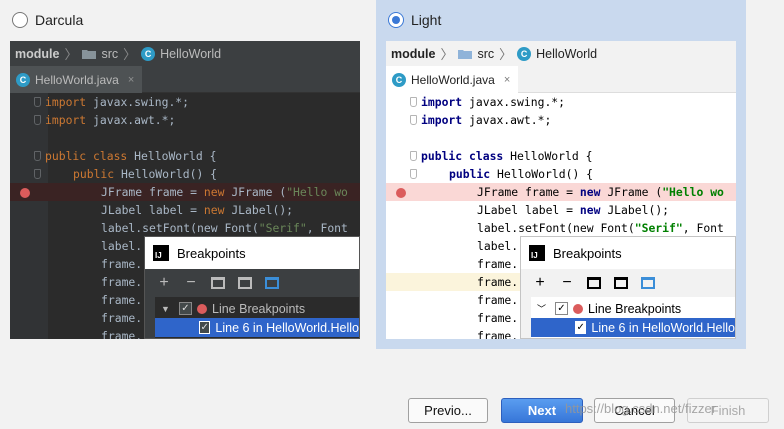 This screenshot has height=429, width=784. I want to click on tree-group-line-breakpoints: ▼ ✓ Line Breakpoints, so click(257, 308).